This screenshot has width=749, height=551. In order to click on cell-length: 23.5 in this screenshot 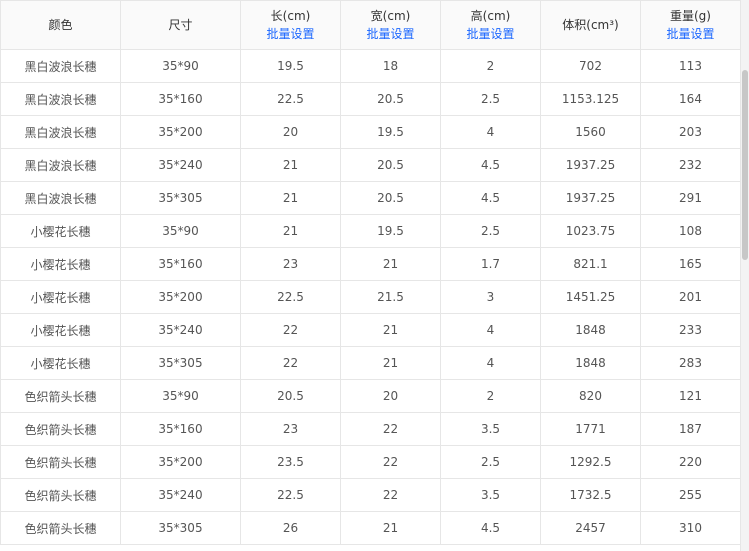, I will do `click(290, 462)`.